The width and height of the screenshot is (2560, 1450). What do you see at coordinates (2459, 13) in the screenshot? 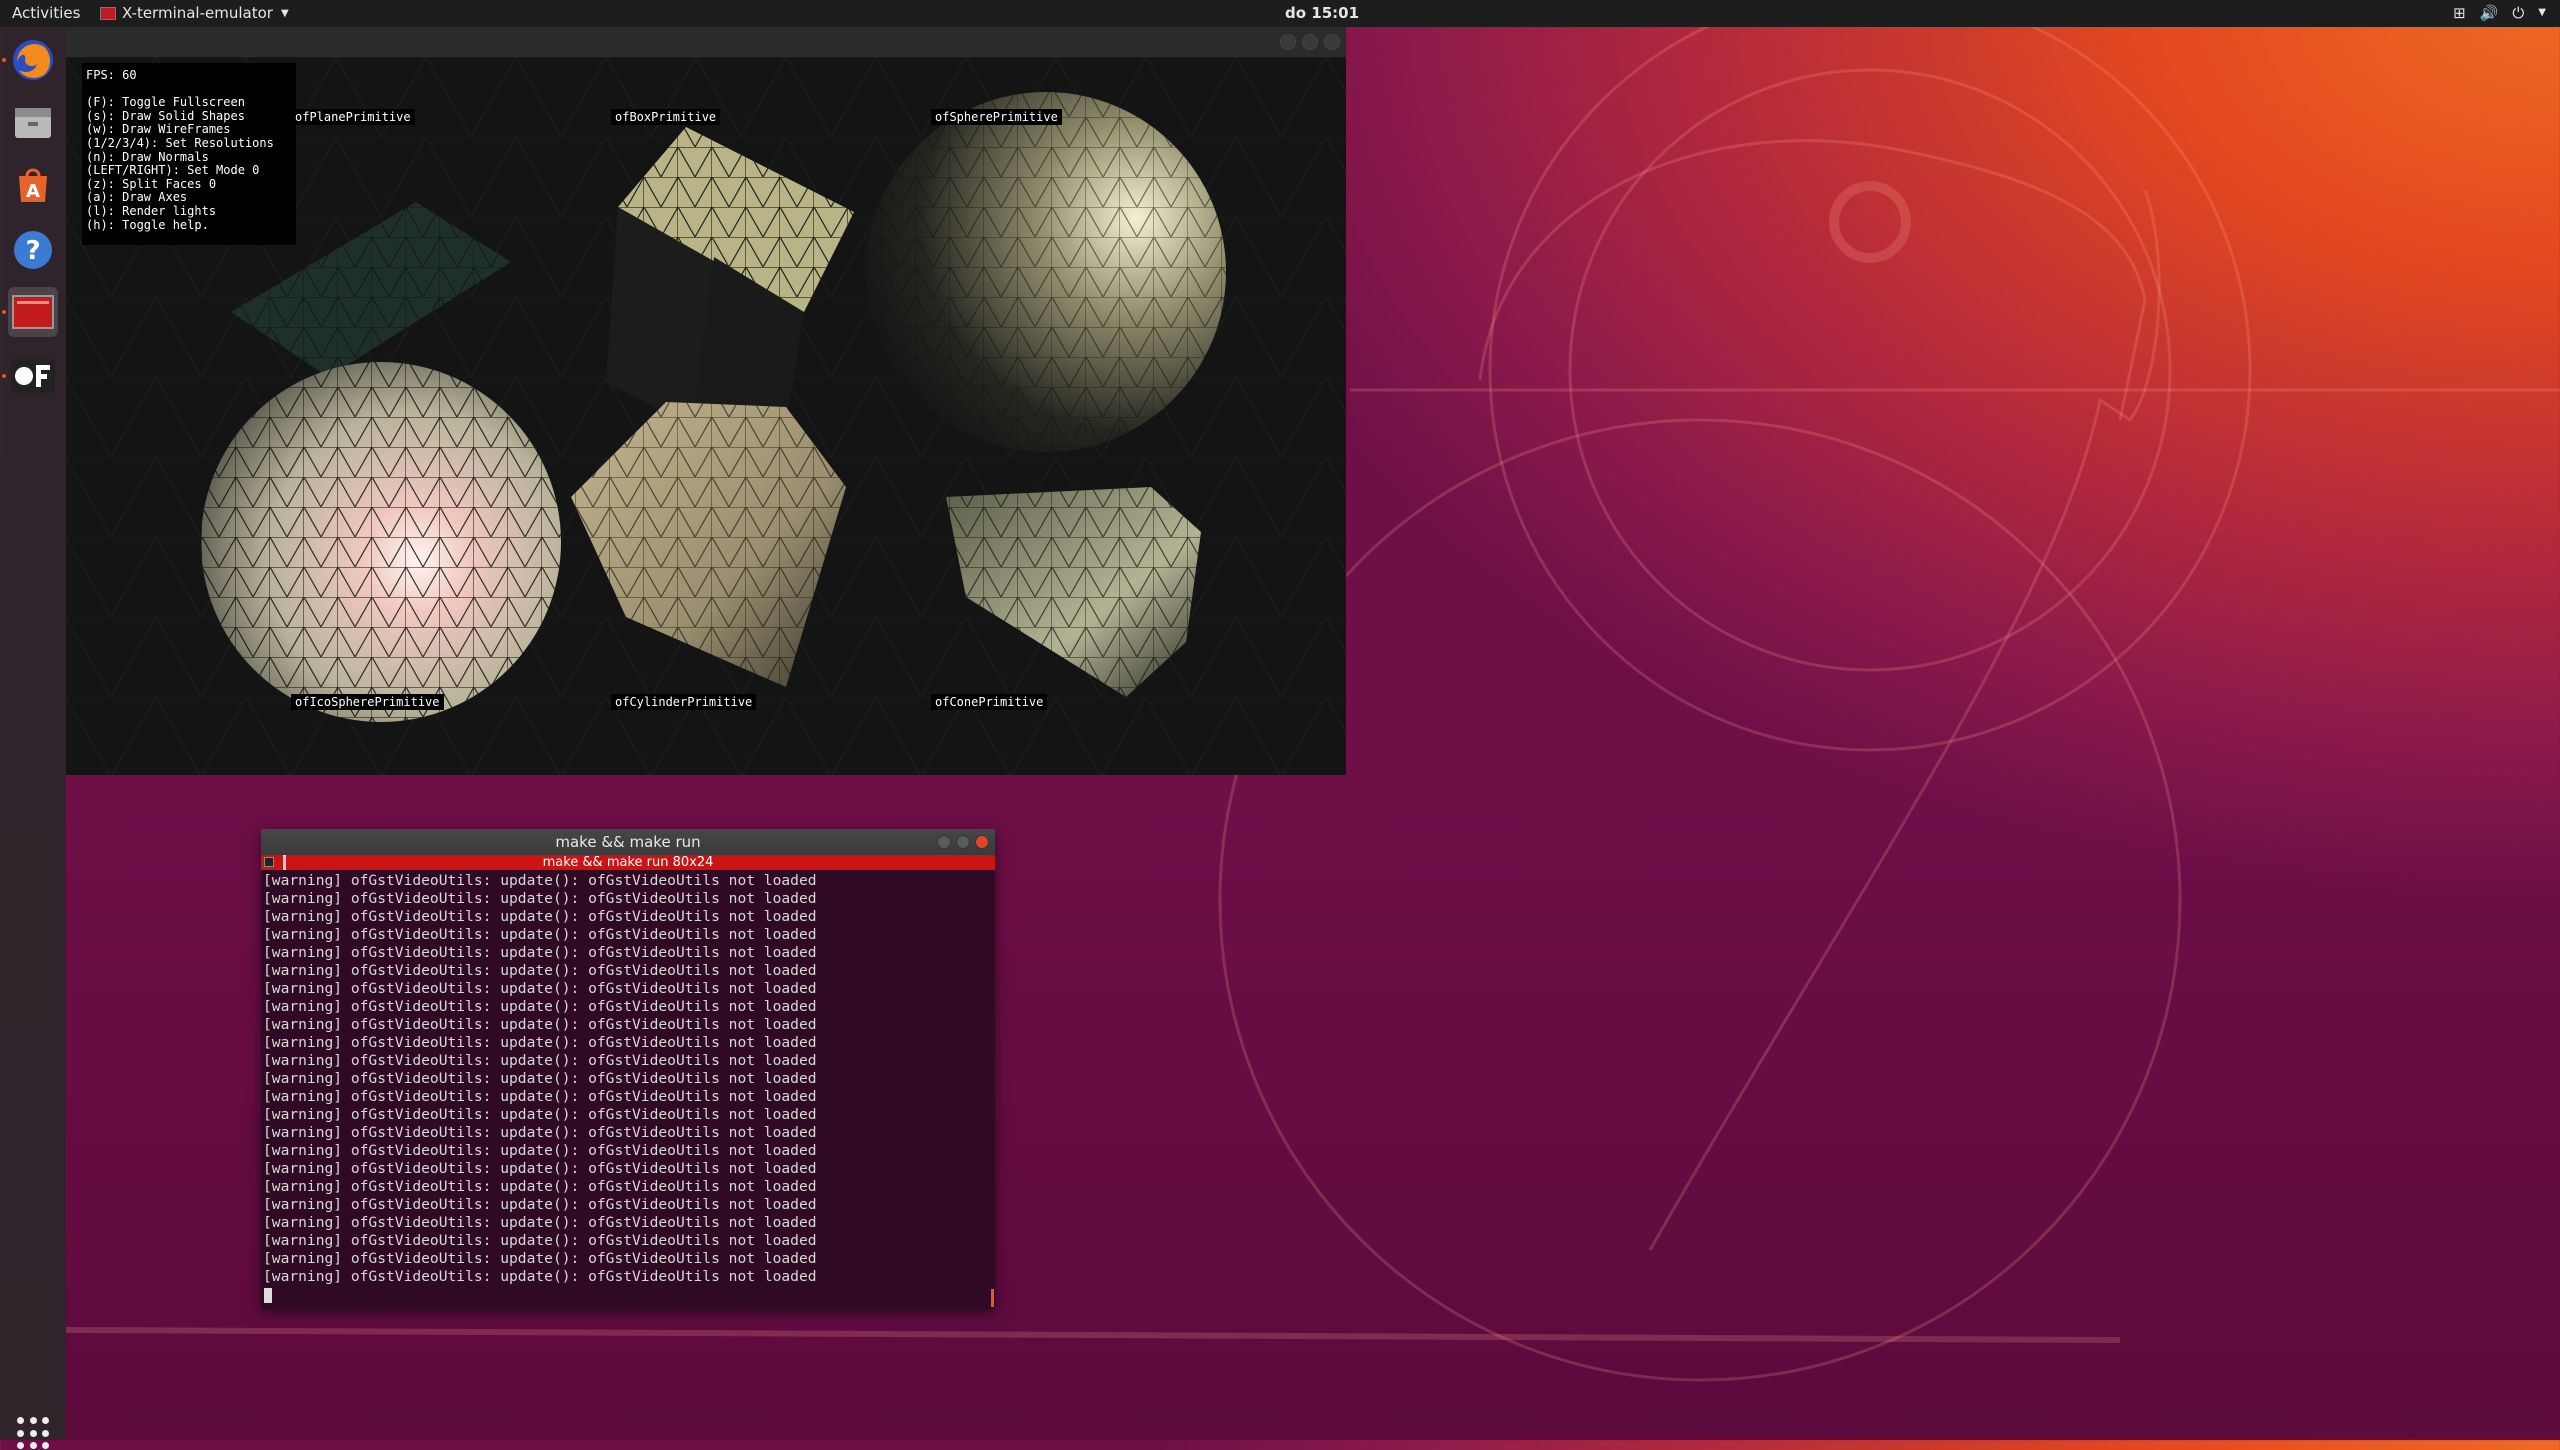
I see `network-icon: ⊞` at bounding box center [2459, 13].